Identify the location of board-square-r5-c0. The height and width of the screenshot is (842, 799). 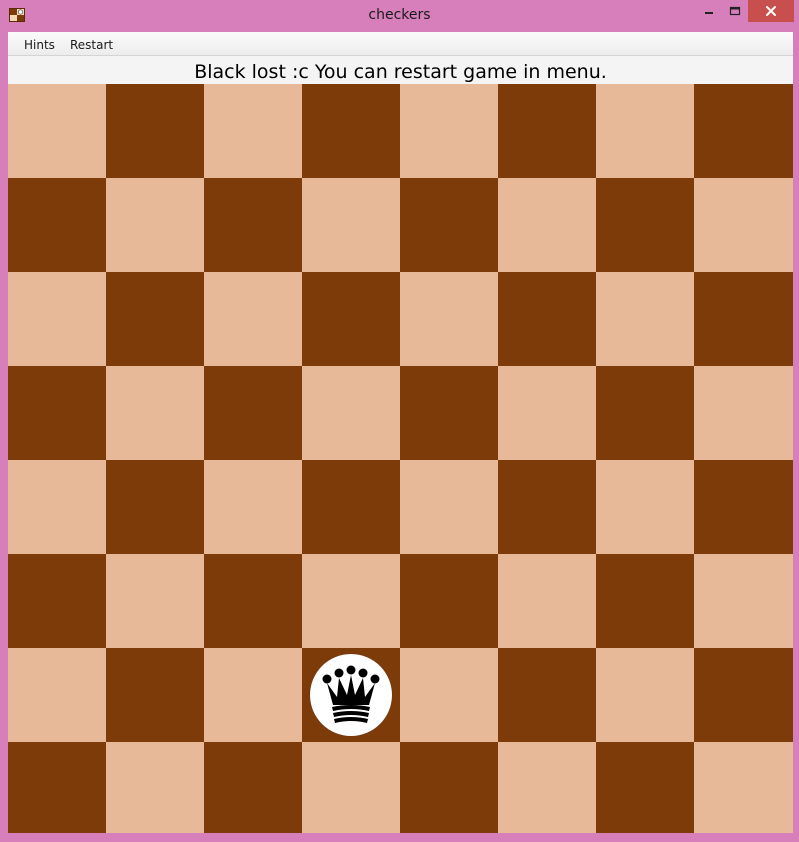
(57, 601).